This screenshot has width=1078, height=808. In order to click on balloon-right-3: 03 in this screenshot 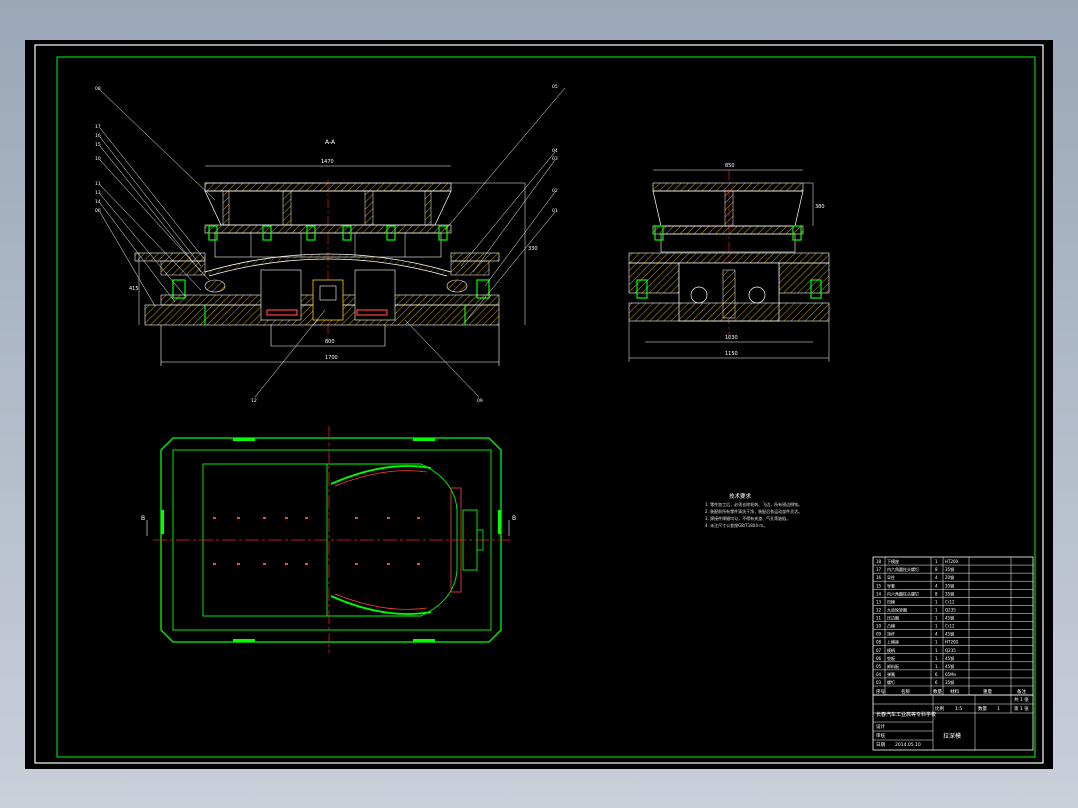, I will do `click(555, 159)`.